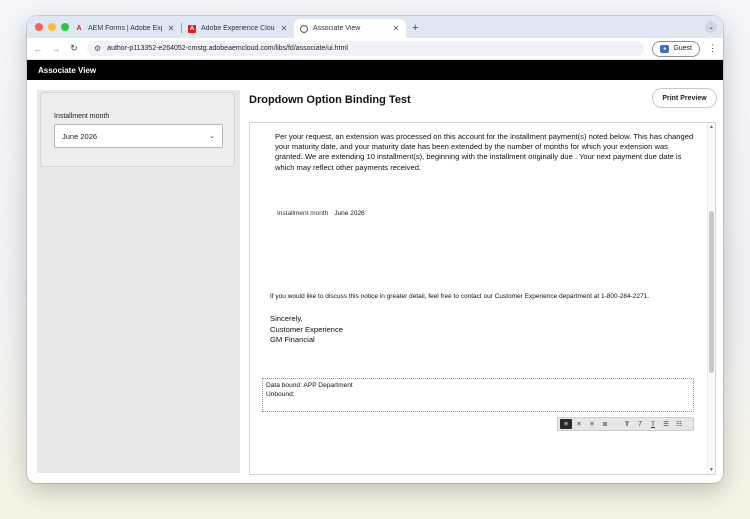  Describe the element at coordinates (684, 98) in the screenshot. I see `print-preview-button: Print Preview` at that location.